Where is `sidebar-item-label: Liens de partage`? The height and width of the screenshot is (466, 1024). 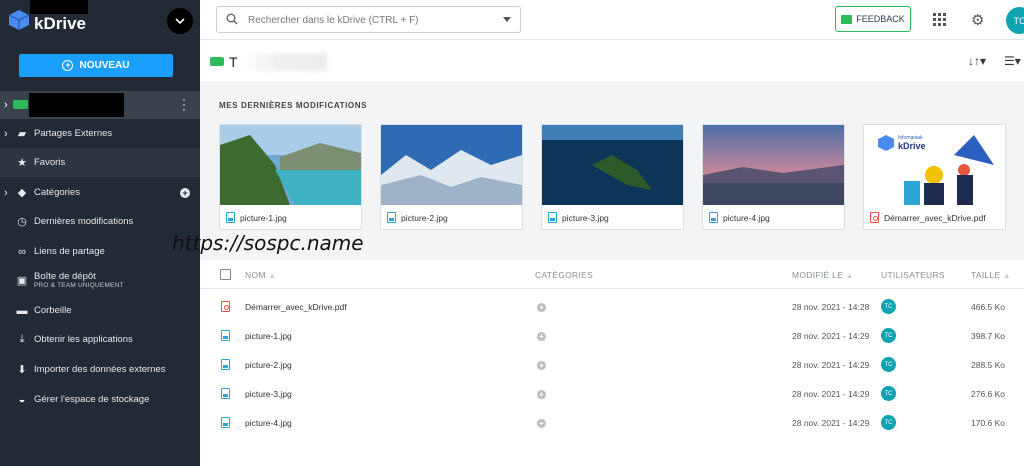
sidebar-item-label: Liens de partage is located at coordinates (69, 251).